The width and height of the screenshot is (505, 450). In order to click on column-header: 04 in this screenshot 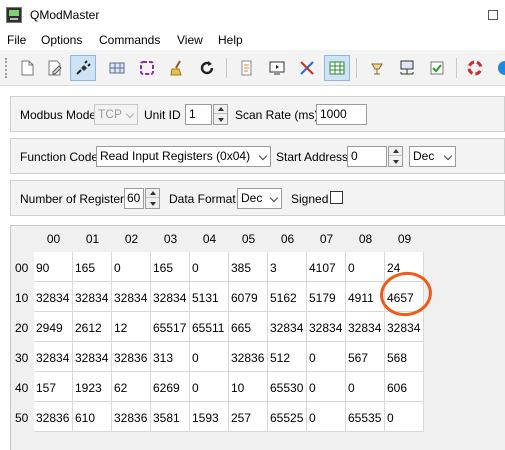, I will do `click(209, 239)`.